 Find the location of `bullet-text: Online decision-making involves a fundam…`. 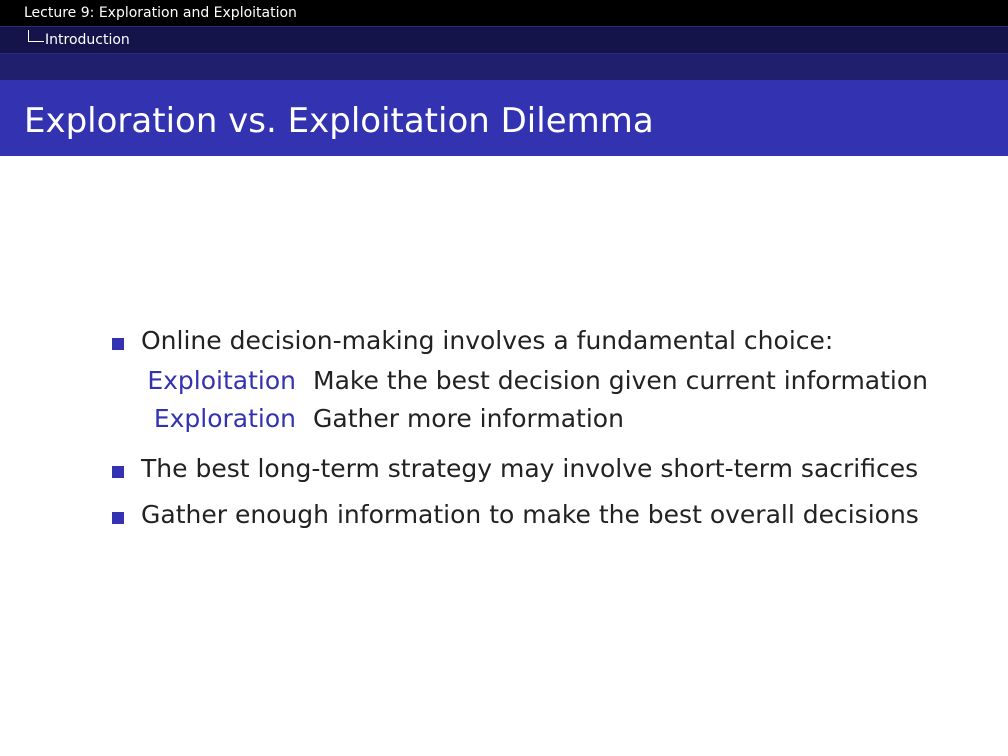

bullet-text: Online decision-making involves a fundam… is located at coordinates (487, 340).